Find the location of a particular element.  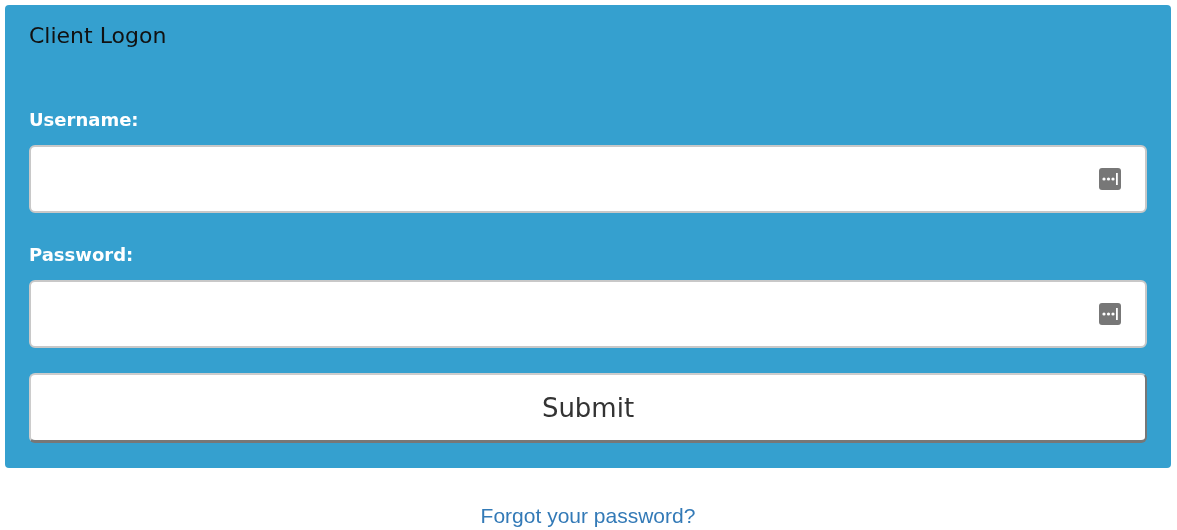

field-label: Password: is located at coordinates (82, 255).